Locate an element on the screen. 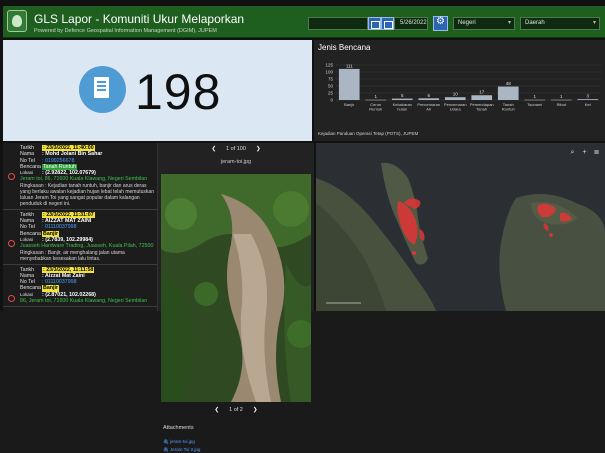  data-label: 48 is located at coordinates (509, 83).